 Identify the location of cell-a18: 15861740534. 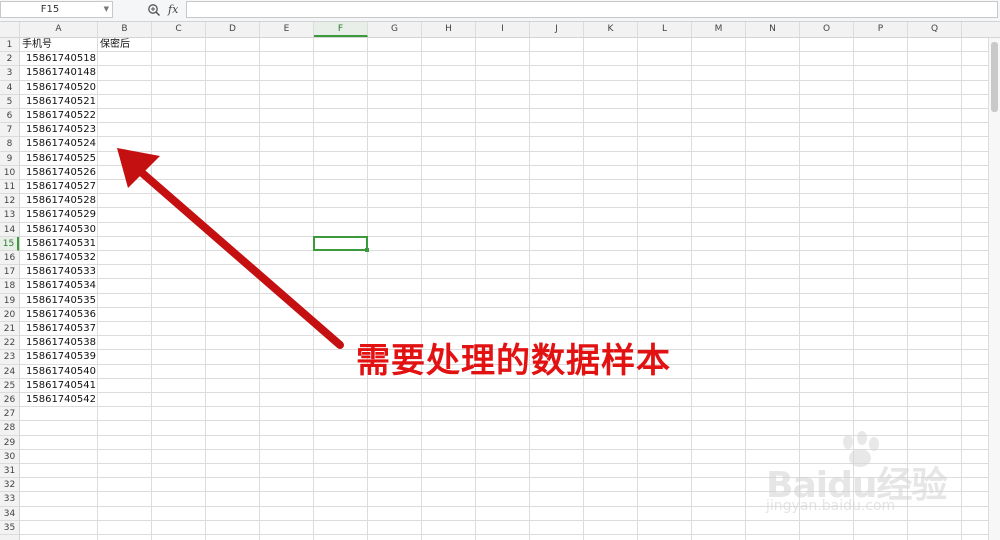
(58, 286).